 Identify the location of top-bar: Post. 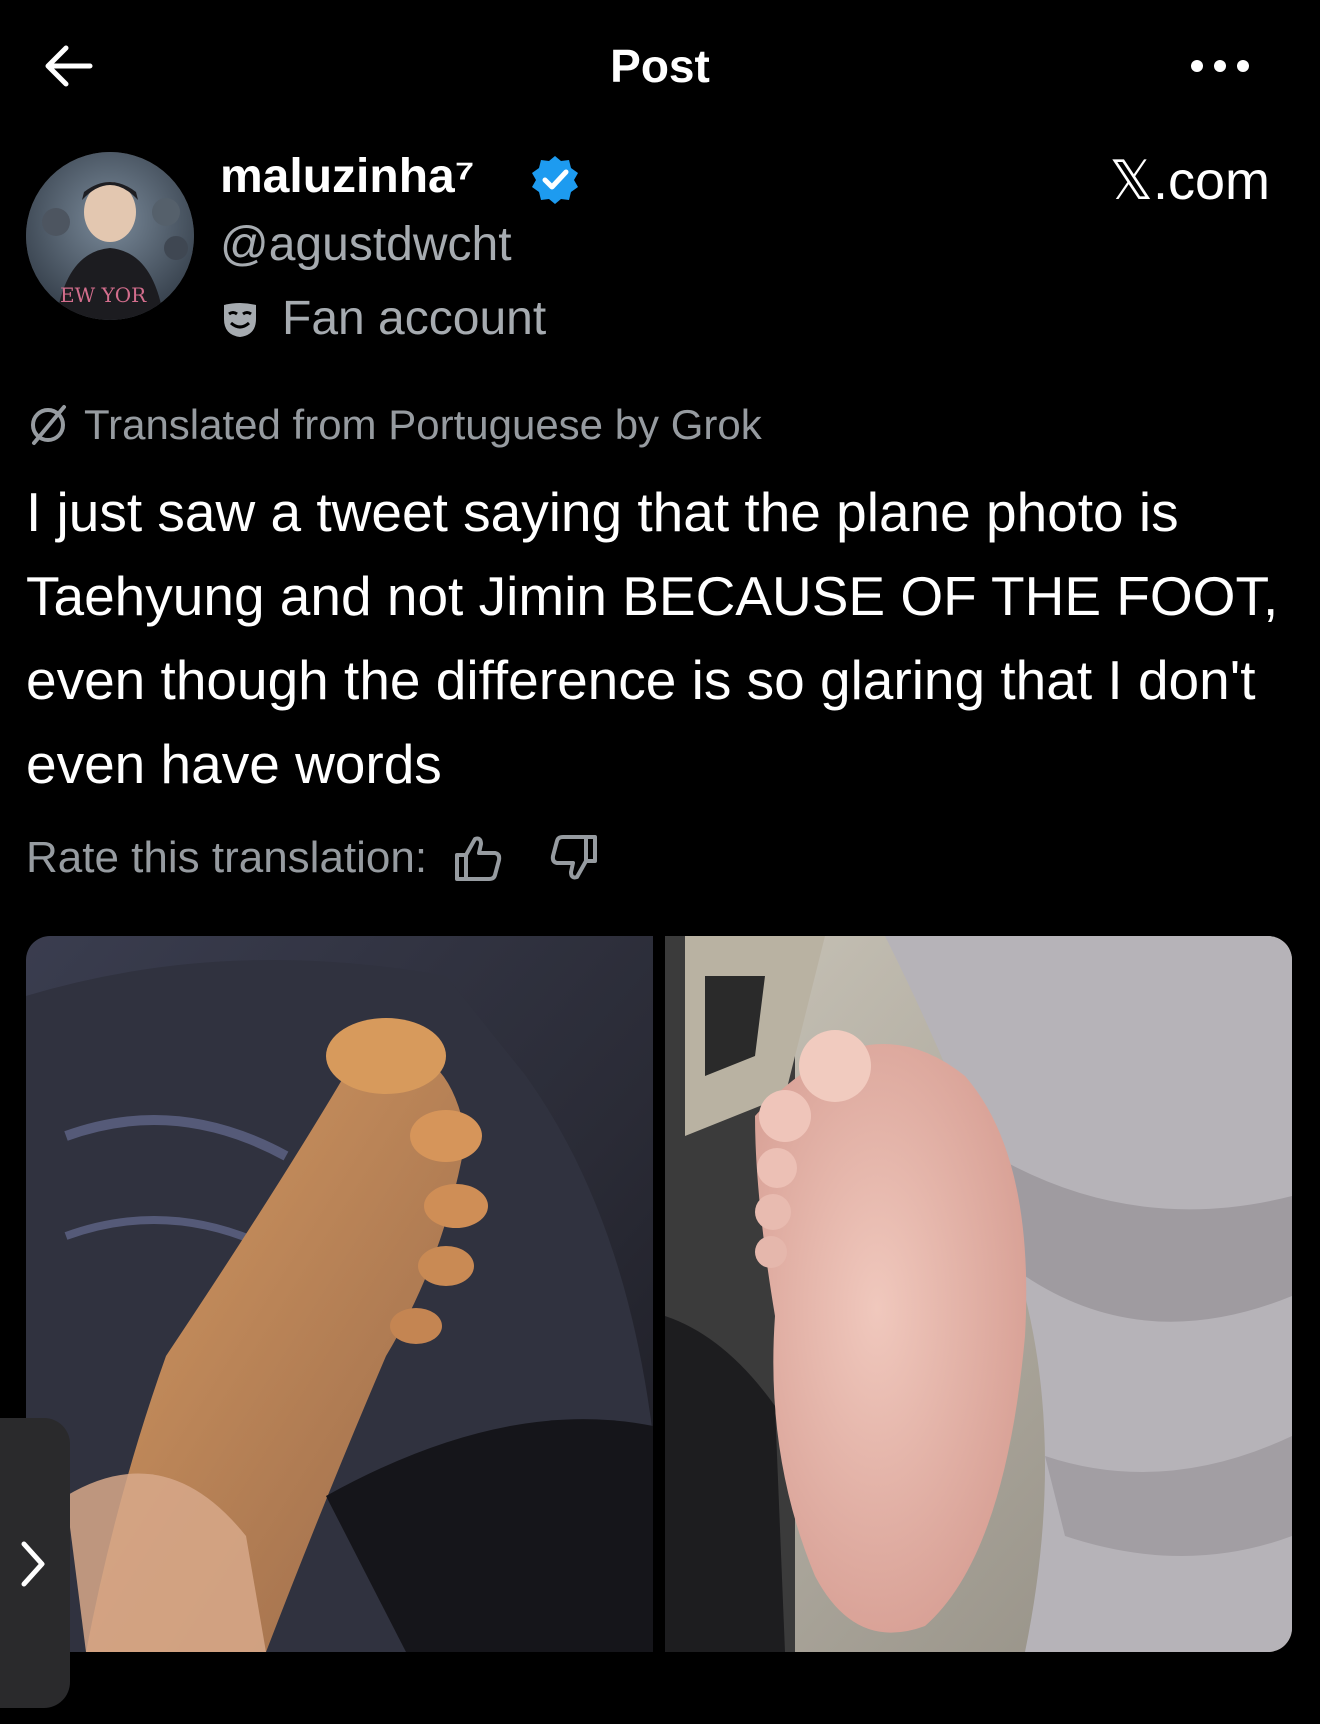
(660, 67).